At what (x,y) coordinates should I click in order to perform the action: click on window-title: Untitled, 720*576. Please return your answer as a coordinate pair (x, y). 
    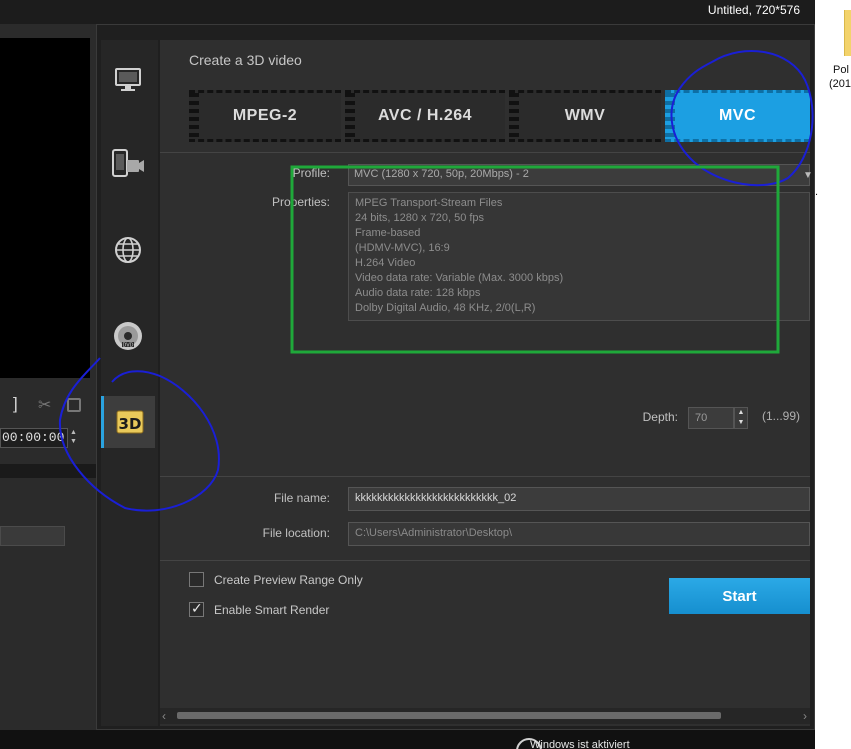
    Looking at the image, I should click on (753, 10).